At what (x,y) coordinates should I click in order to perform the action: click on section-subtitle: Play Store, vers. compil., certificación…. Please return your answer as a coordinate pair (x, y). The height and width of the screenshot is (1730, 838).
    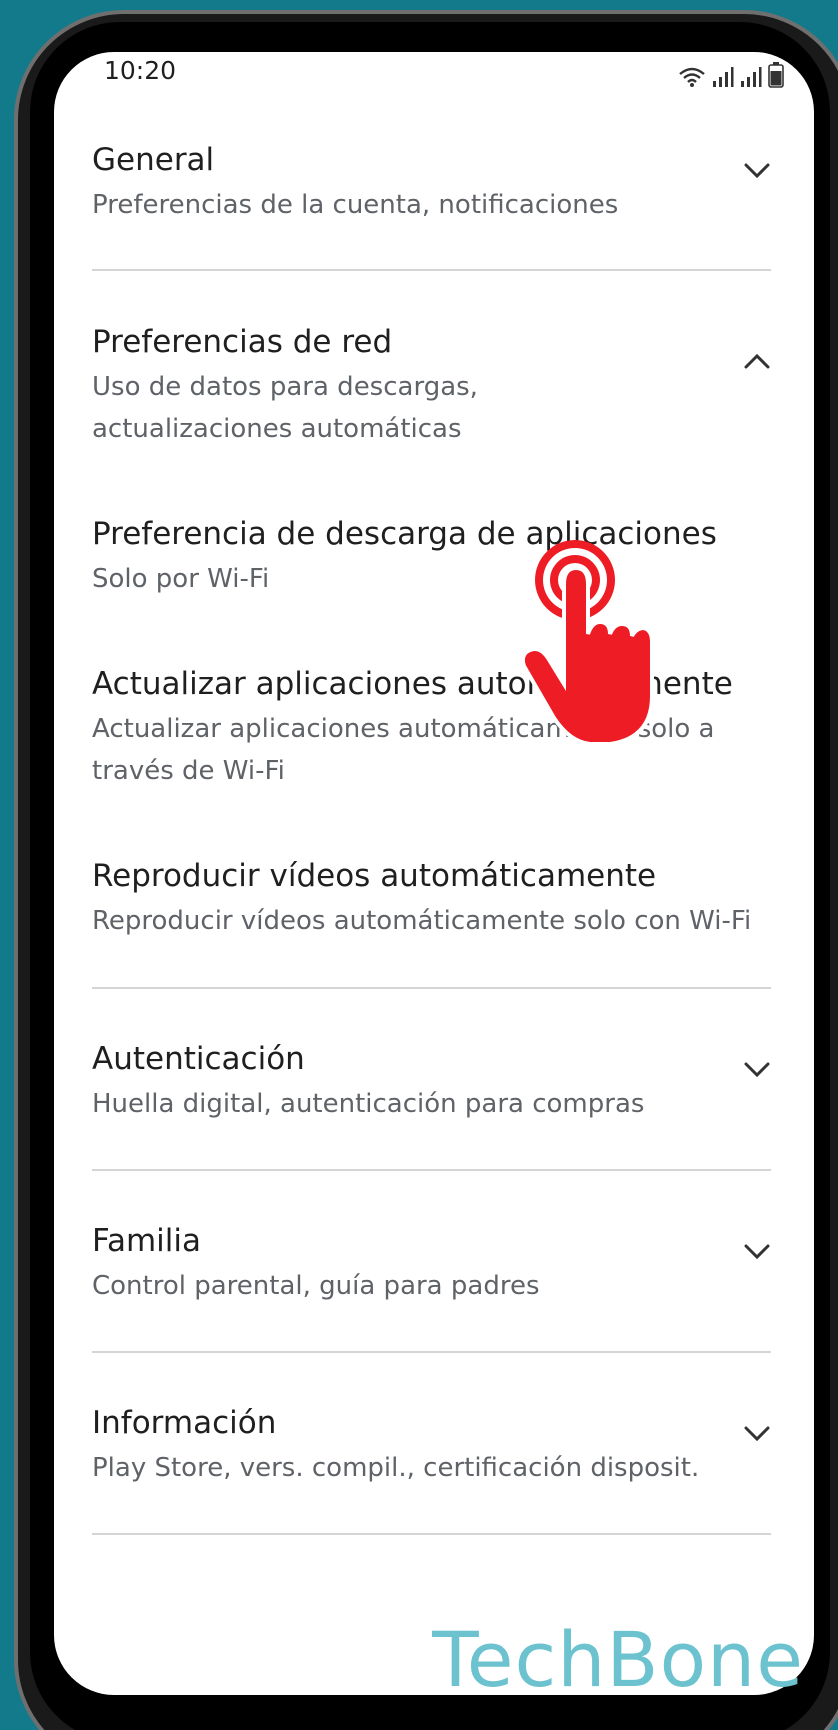
    Looking at the image, I should click on (396, 1468).